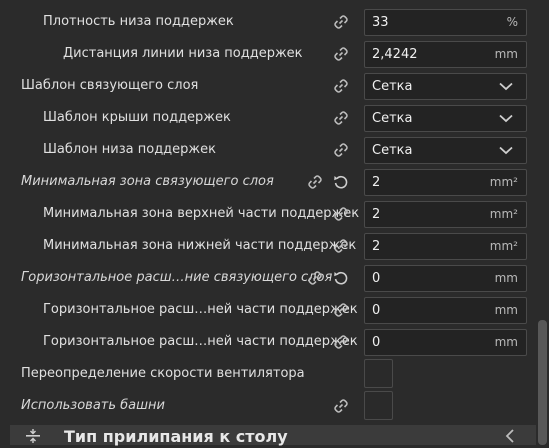 This screenshot has width=549, height=448. I want to click on min-support-bottom-area-input: 2 mm², so click(445, 246).